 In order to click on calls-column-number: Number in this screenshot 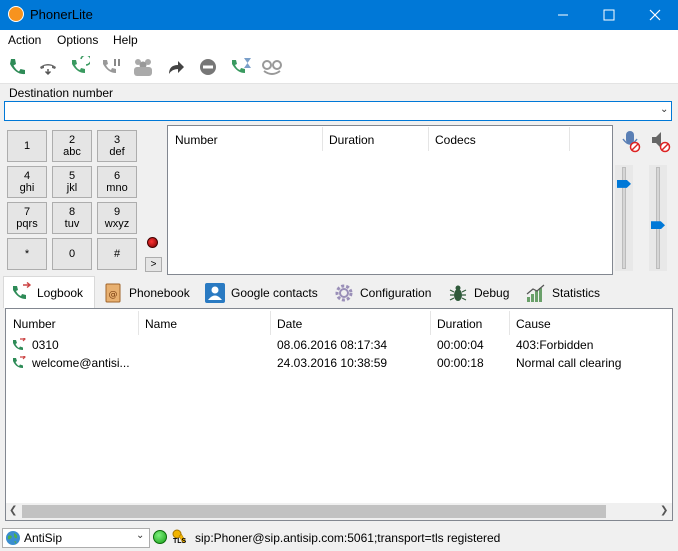, I will do `click(196, 140)`.